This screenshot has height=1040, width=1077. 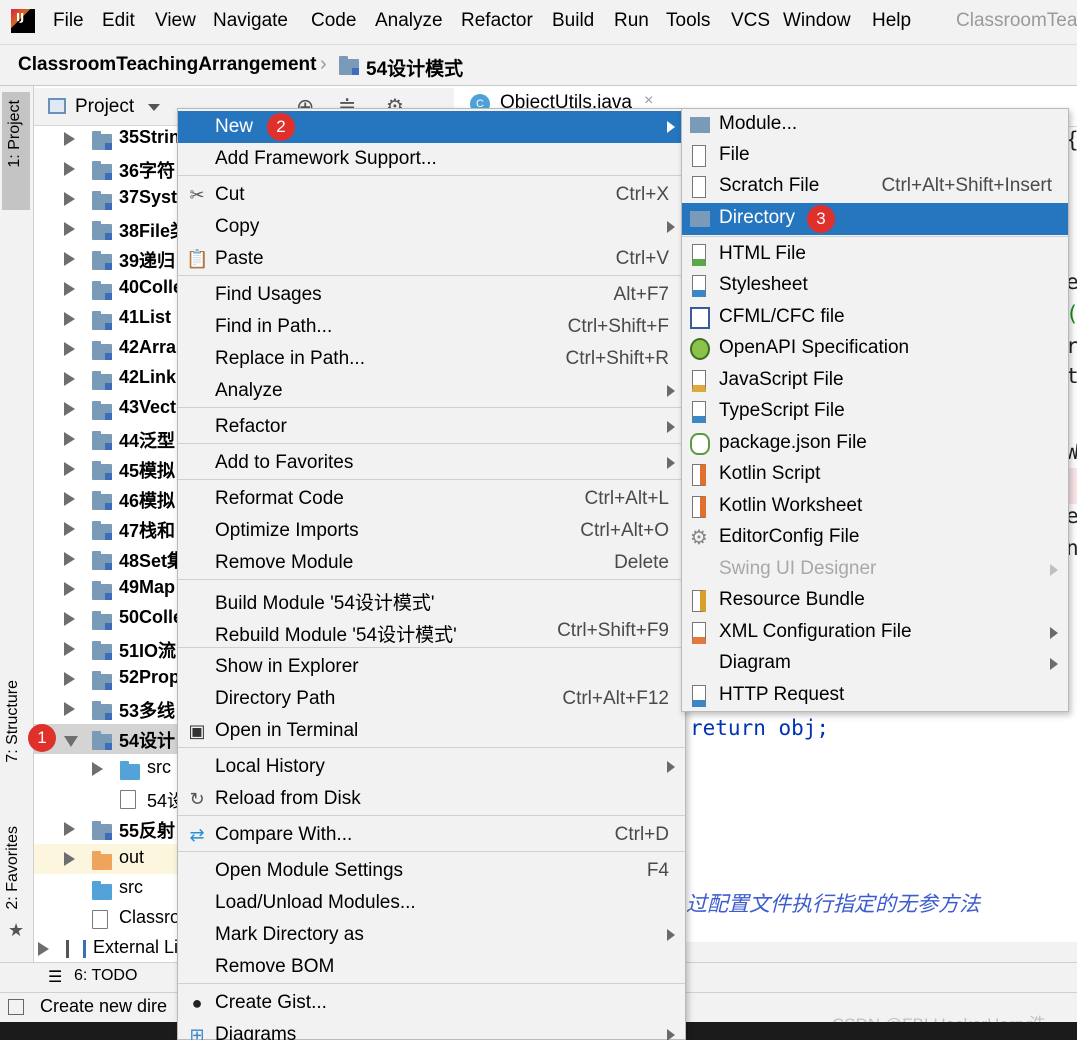 What do you see at coordinates (109, 919) in the screenshot?
I see `tree-item: Classro` at bounding box center [109, 919].